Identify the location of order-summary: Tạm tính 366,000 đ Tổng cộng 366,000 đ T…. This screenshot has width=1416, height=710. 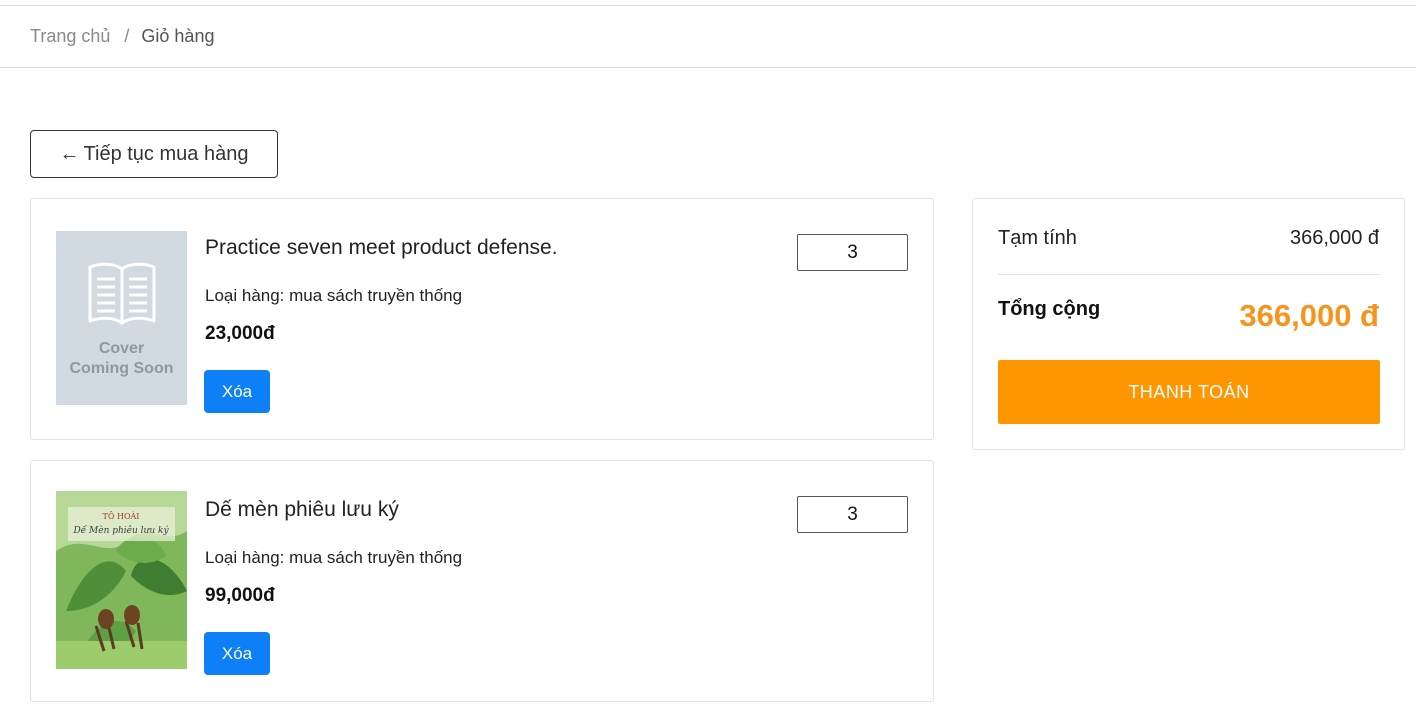
(1188, 324).